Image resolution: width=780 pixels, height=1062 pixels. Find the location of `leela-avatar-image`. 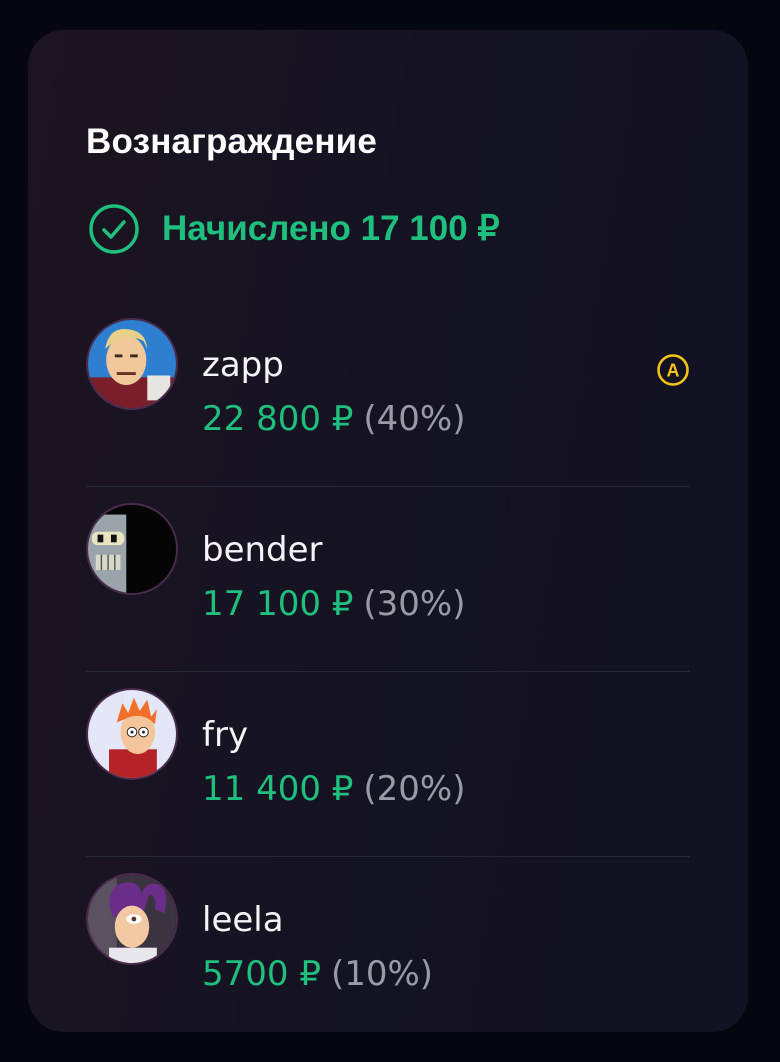

leela-avatar-image is located at coordinates (132, 919).